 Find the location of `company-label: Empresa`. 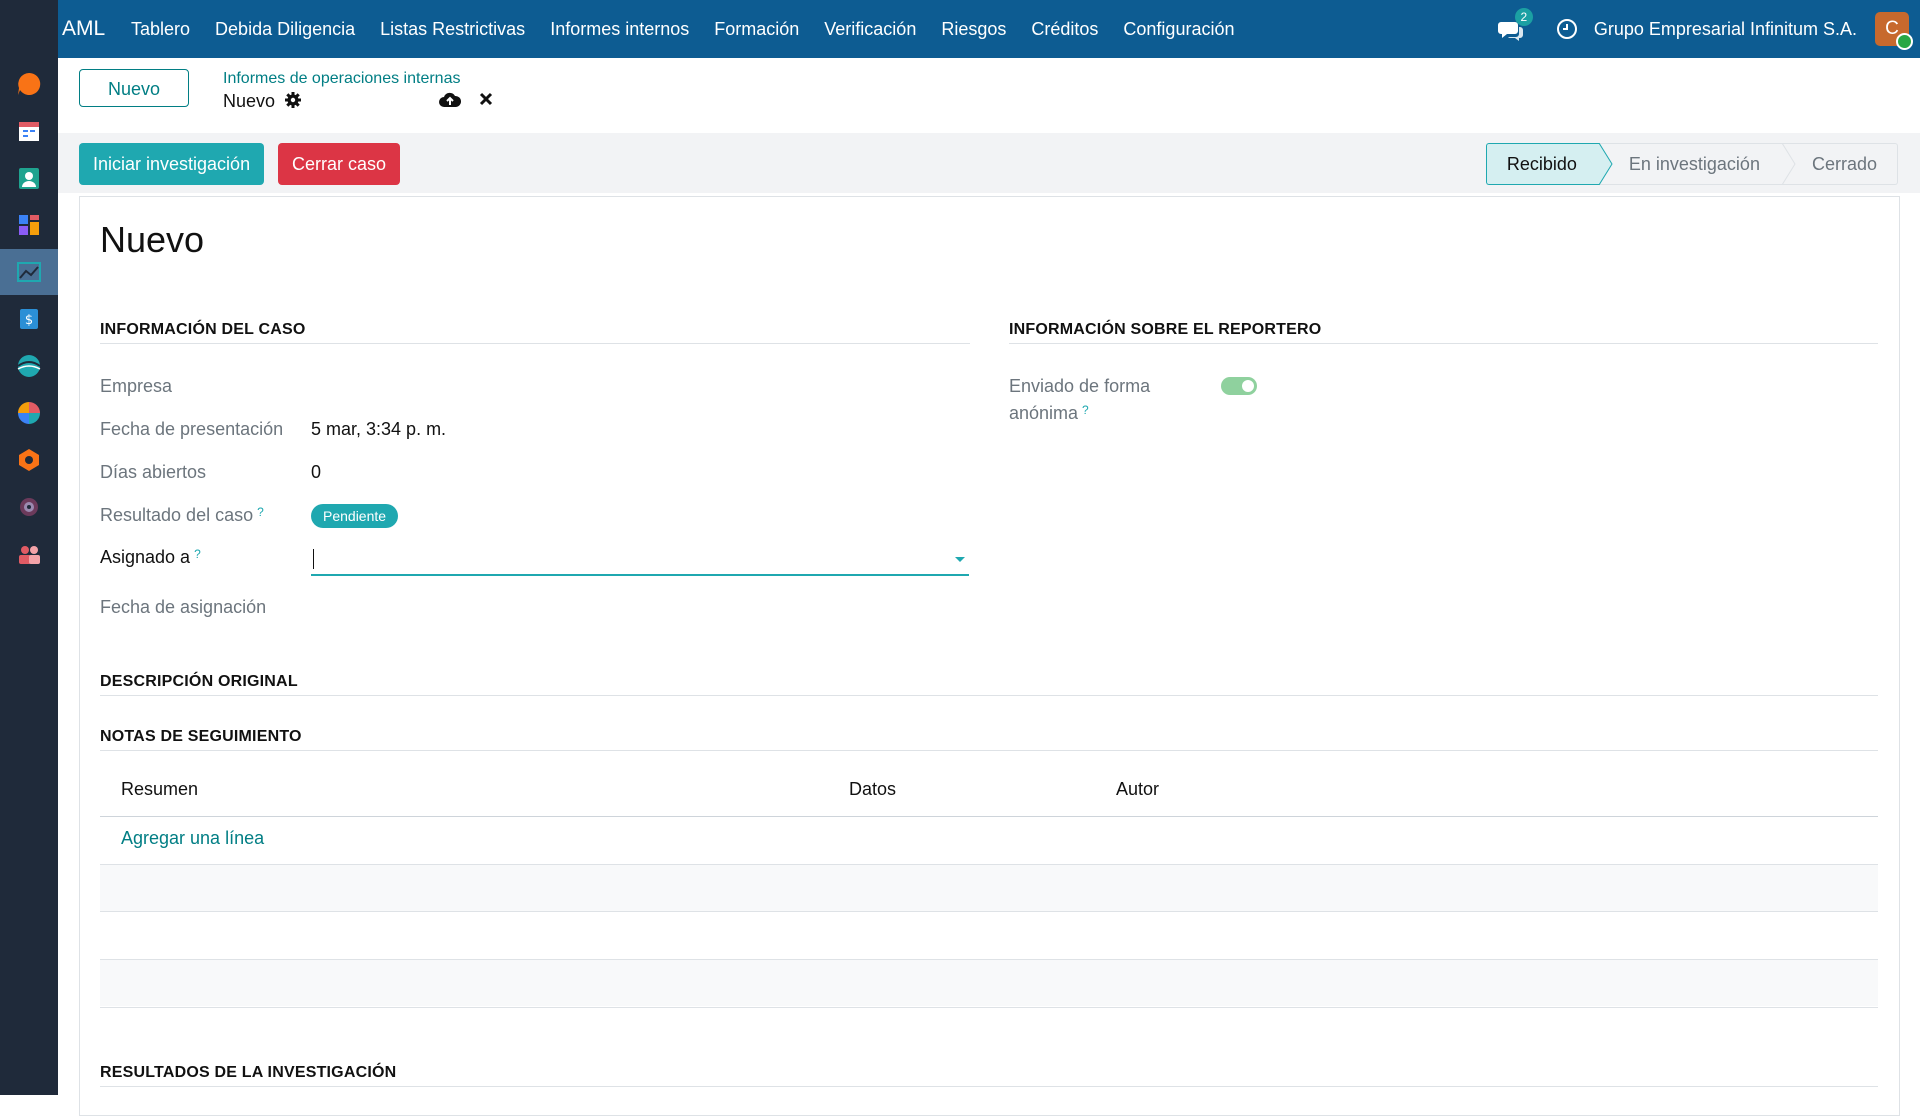

company-label: Empresa is located at coordinates (136, 386).